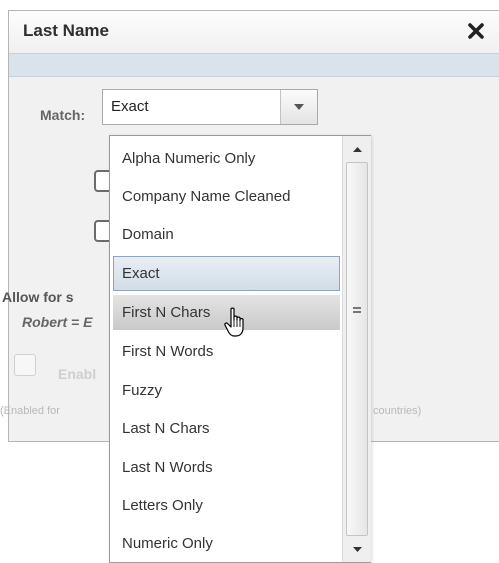 The image size is (499, 563). I want to click on enabled-note-right: countries), so click(397, 411).